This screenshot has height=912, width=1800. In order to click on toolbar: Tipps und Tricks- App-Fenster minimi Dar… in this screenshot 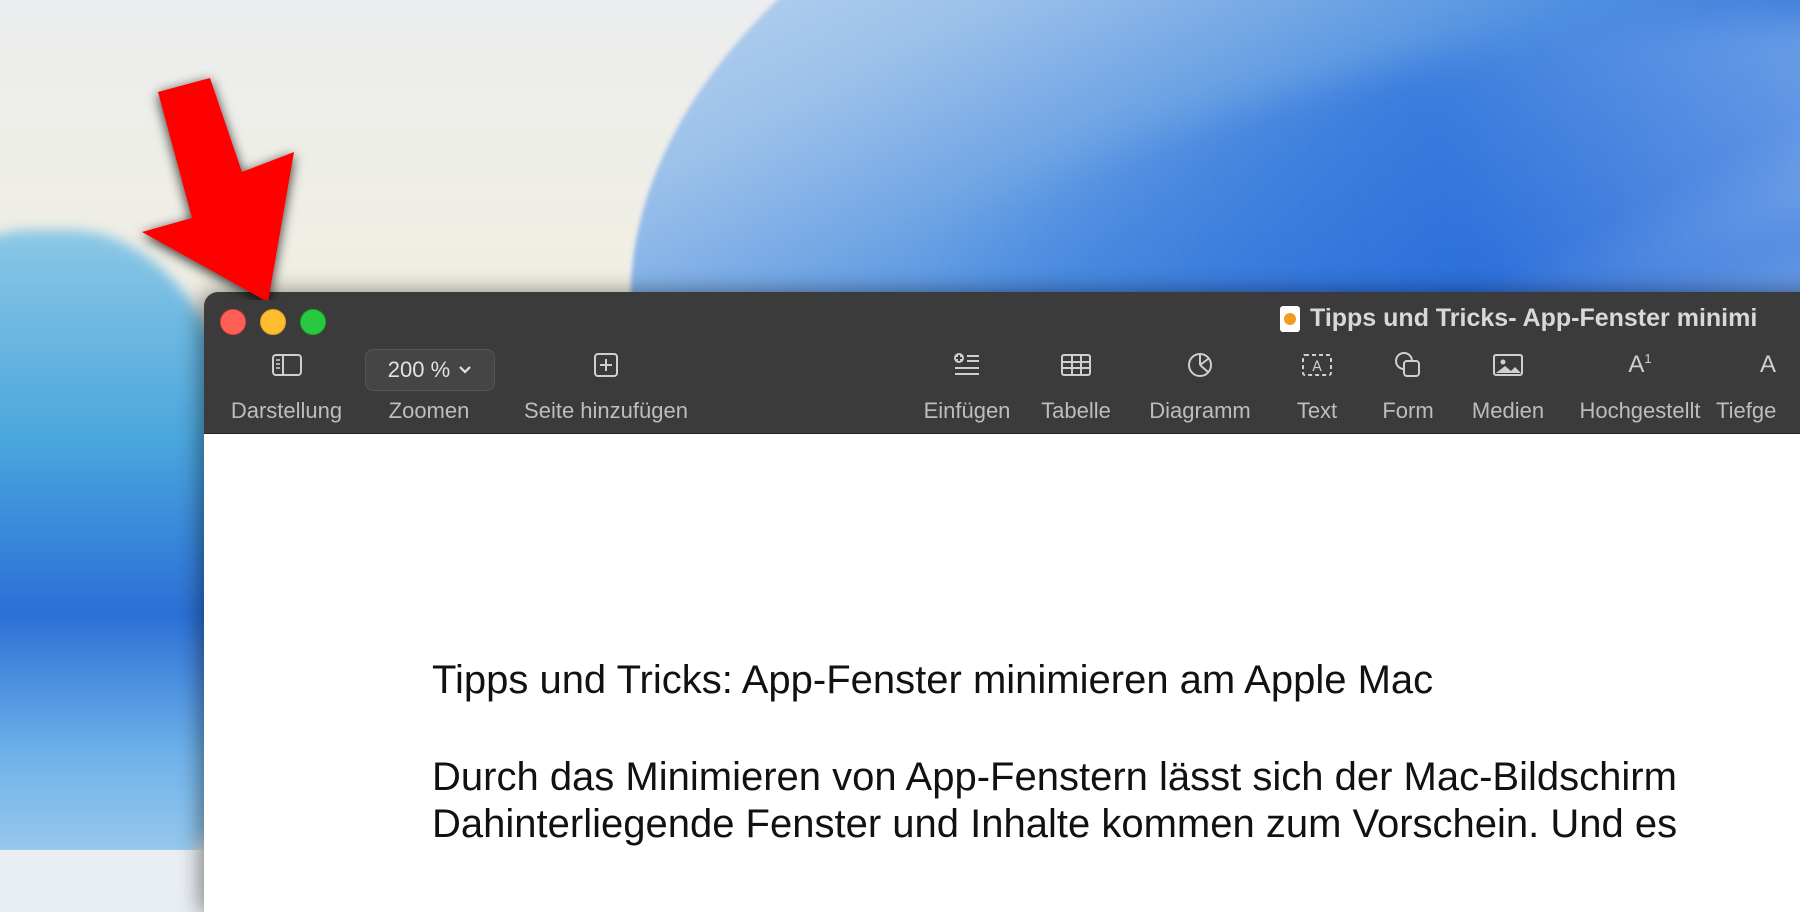, I will do `click(1002, 363)`.